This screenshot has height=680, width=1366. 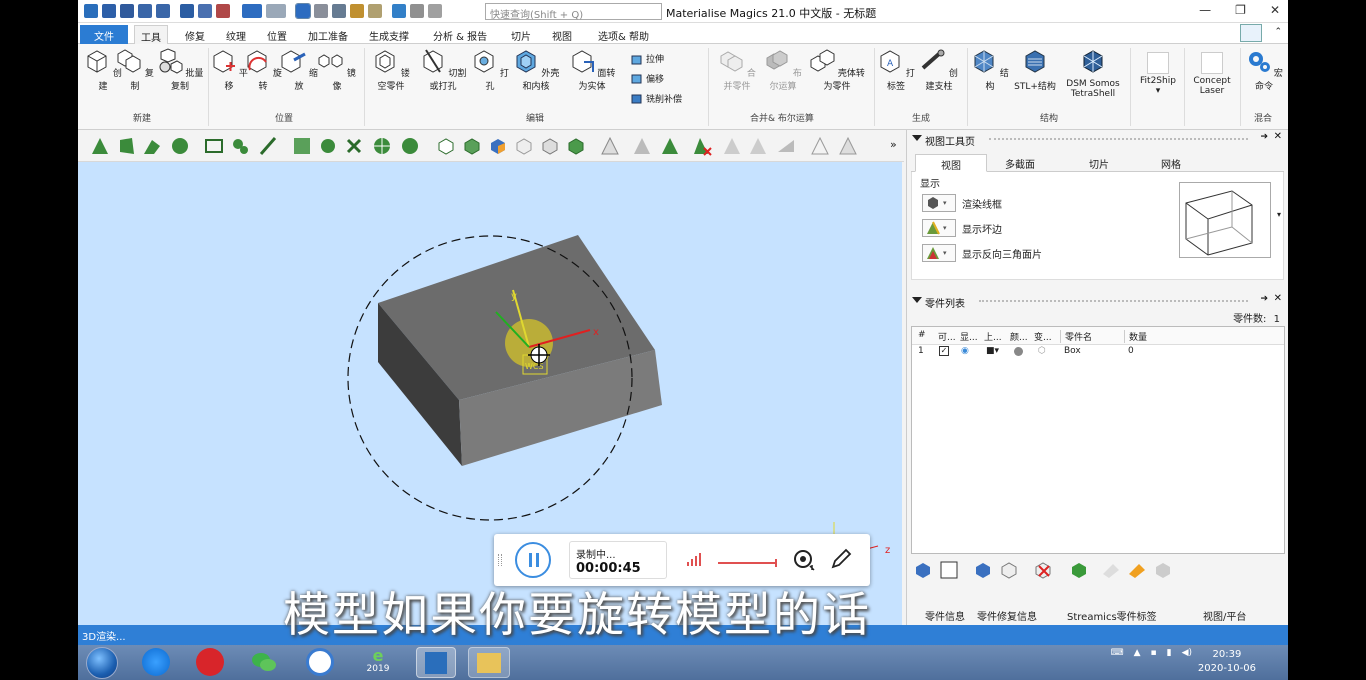 I want to click on baidu-netdisk-icon, so click(x=320, y=662).